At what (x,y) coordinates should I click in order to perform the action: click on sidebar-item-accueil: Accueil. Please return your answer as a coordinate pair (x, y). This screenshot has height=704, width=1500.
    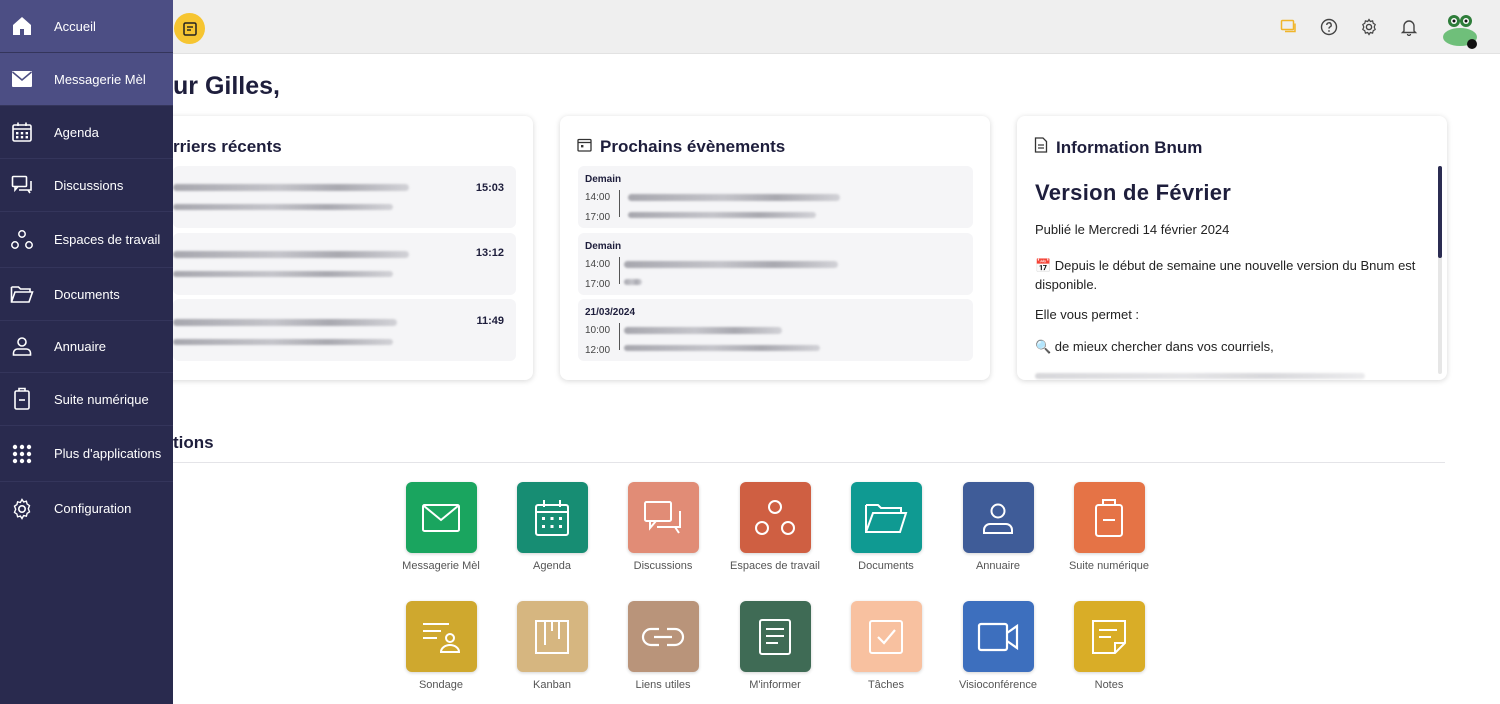
    Looking at the image, I should click on (86, 26).